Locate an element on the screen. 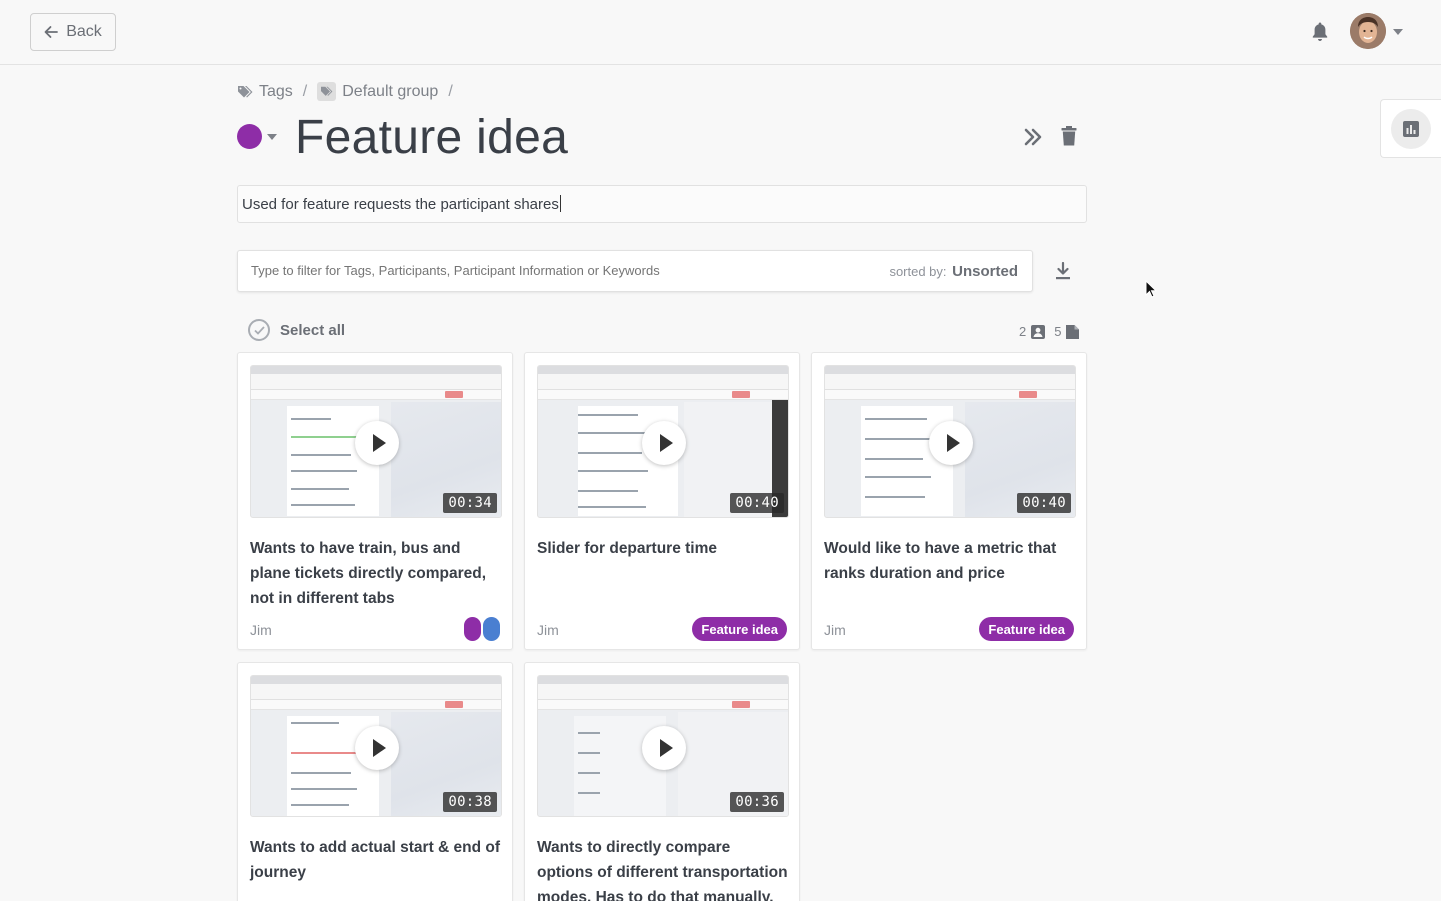  video-duration: 00:38 is located at coordinates (470, 802).